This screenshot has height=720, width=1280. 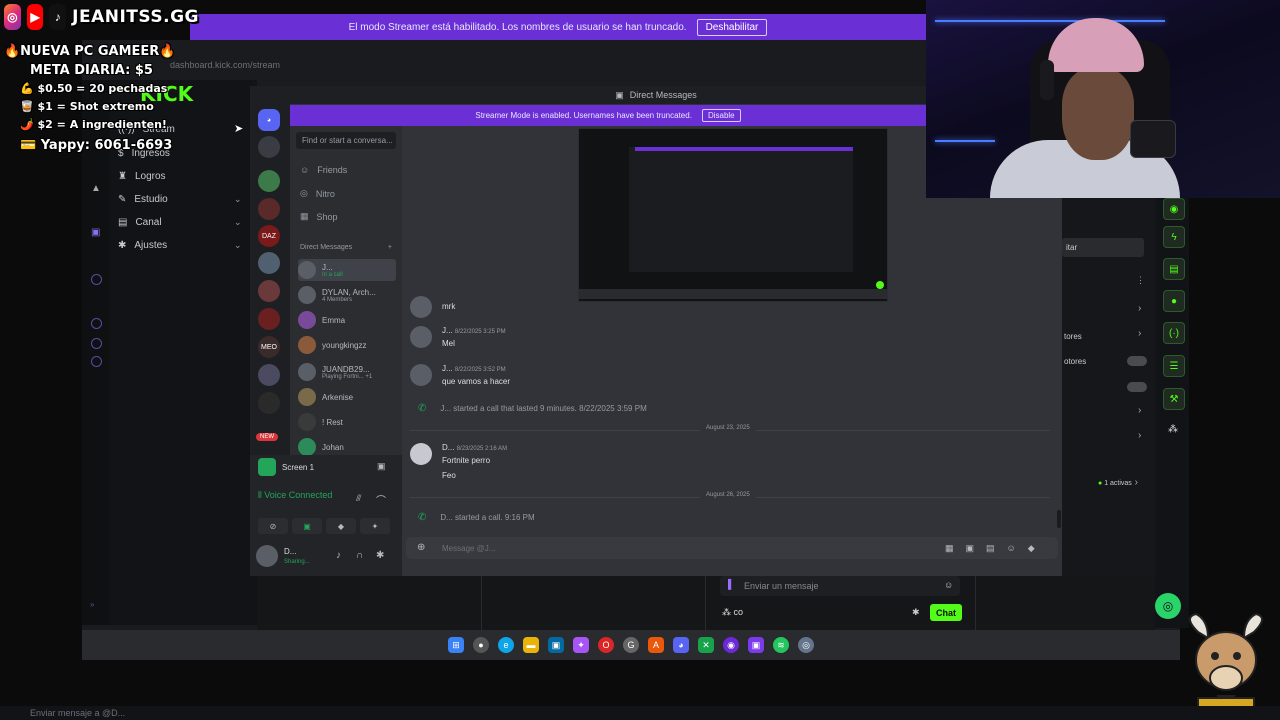 What do you see at coordinates (338, 555) in the screenshot?
I see `microphone-icon: ♪` at bounding box center [338, 555].